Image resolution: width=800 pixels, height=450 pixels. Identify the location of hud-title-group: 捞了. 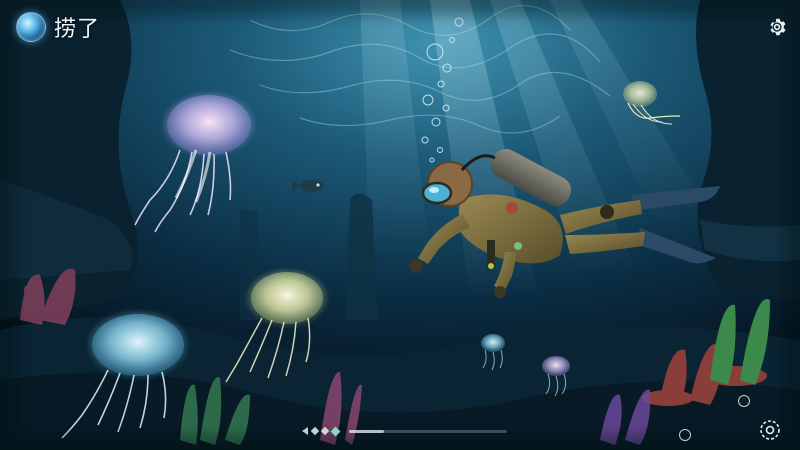
(58, 27).